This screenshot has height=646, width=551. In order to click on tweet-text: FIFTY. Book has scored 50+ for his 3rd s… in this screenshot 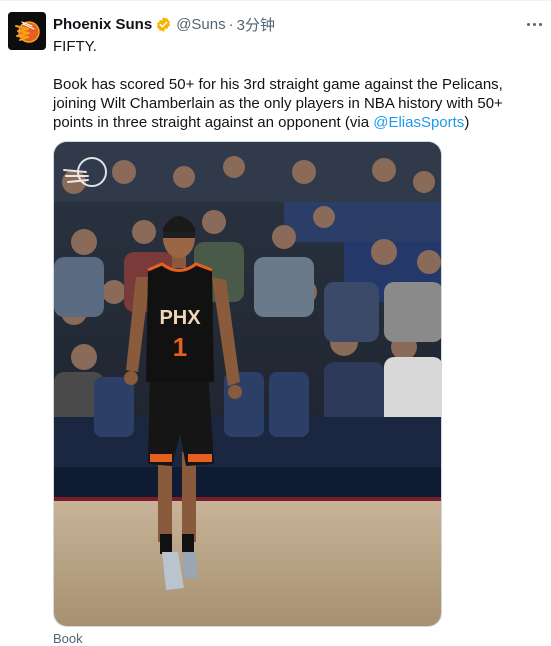, I will do `click(297, 84)`.